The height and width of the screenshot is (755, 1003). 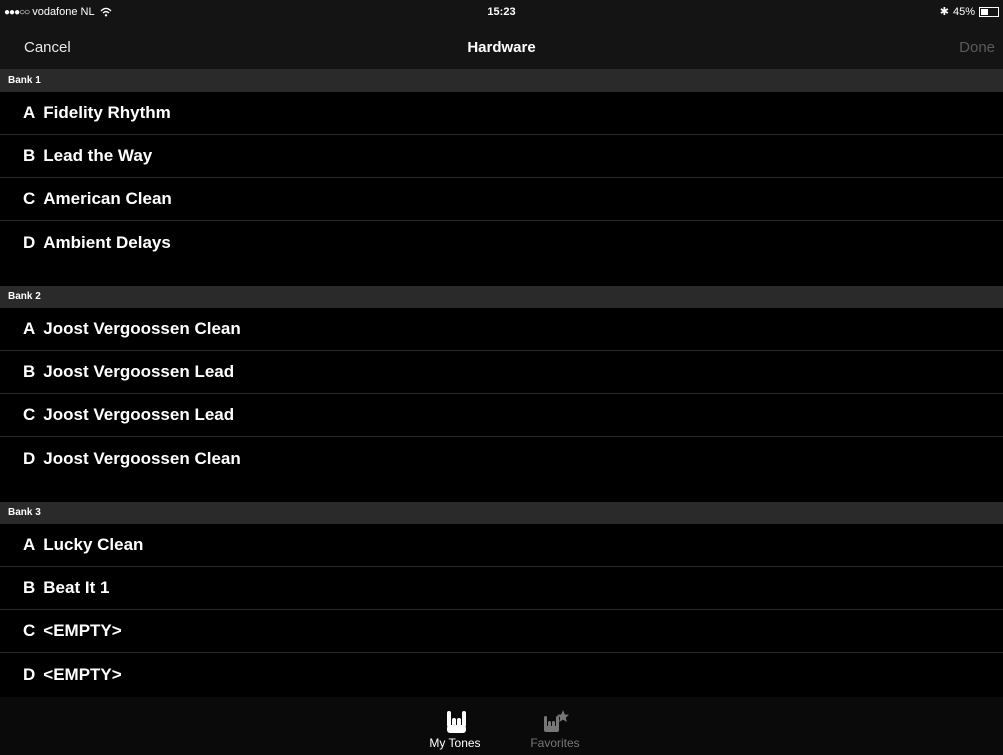 What do you see at coordinates (501, 588) in the screenshot?
I see `preset-row: B Beat It 1` at bounding box center [501, 588].